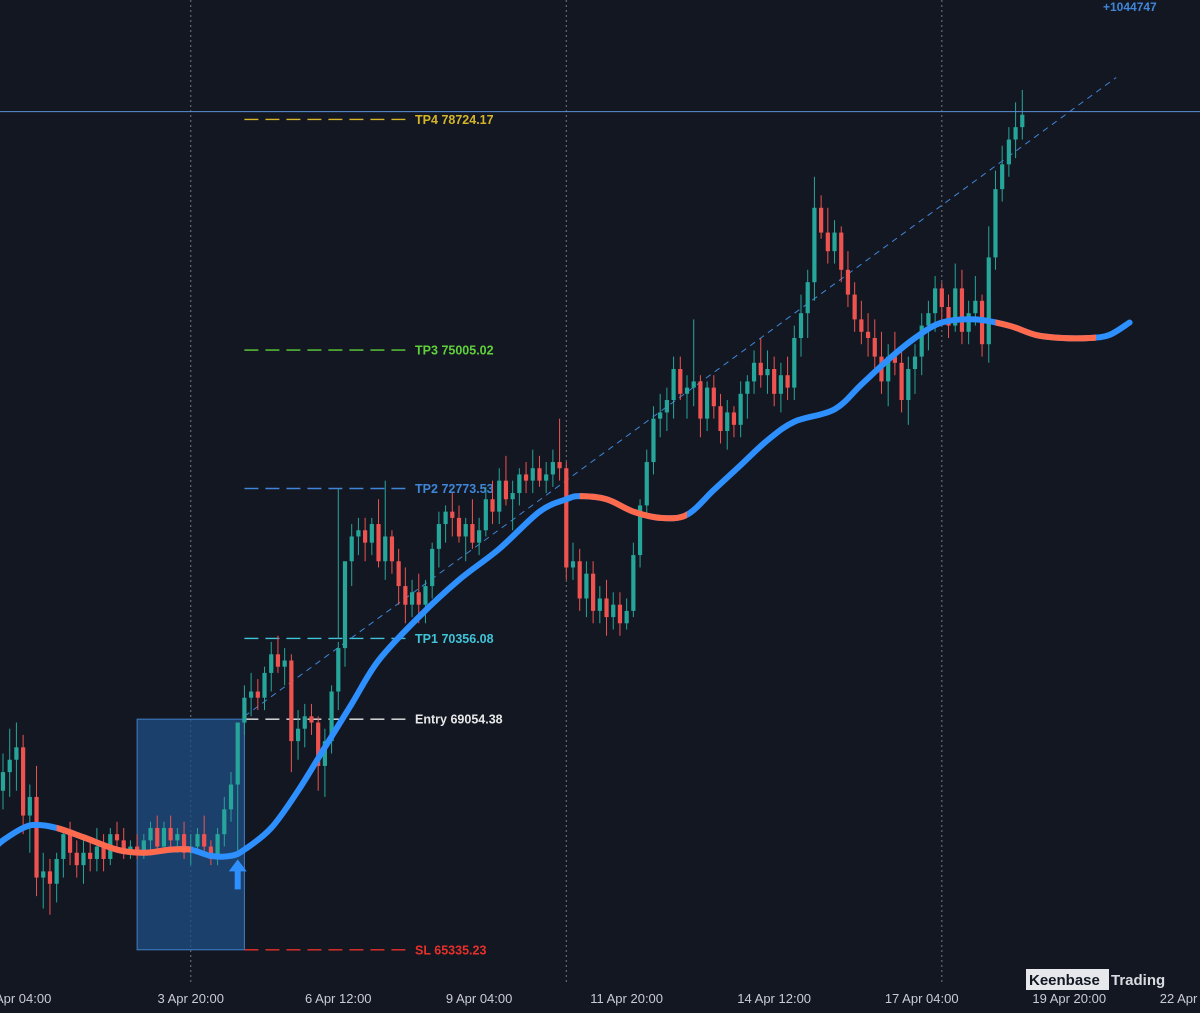 This screenshot has height=1013, width=1200. Describe the element at coordinates (191, 998) in the screenshot. I see `x-tick-label-2: 3 Apr 20:00` at that location.